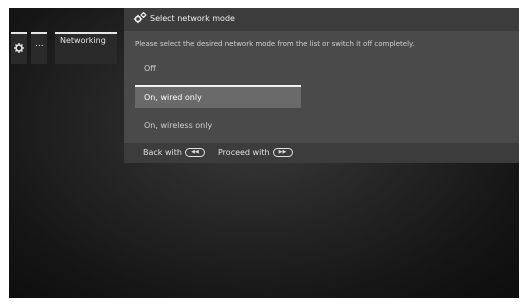  Describe the element at coordinates (83, 40) in the screenshot. I see `breadcrumb-networking-label: Networking` at that location.